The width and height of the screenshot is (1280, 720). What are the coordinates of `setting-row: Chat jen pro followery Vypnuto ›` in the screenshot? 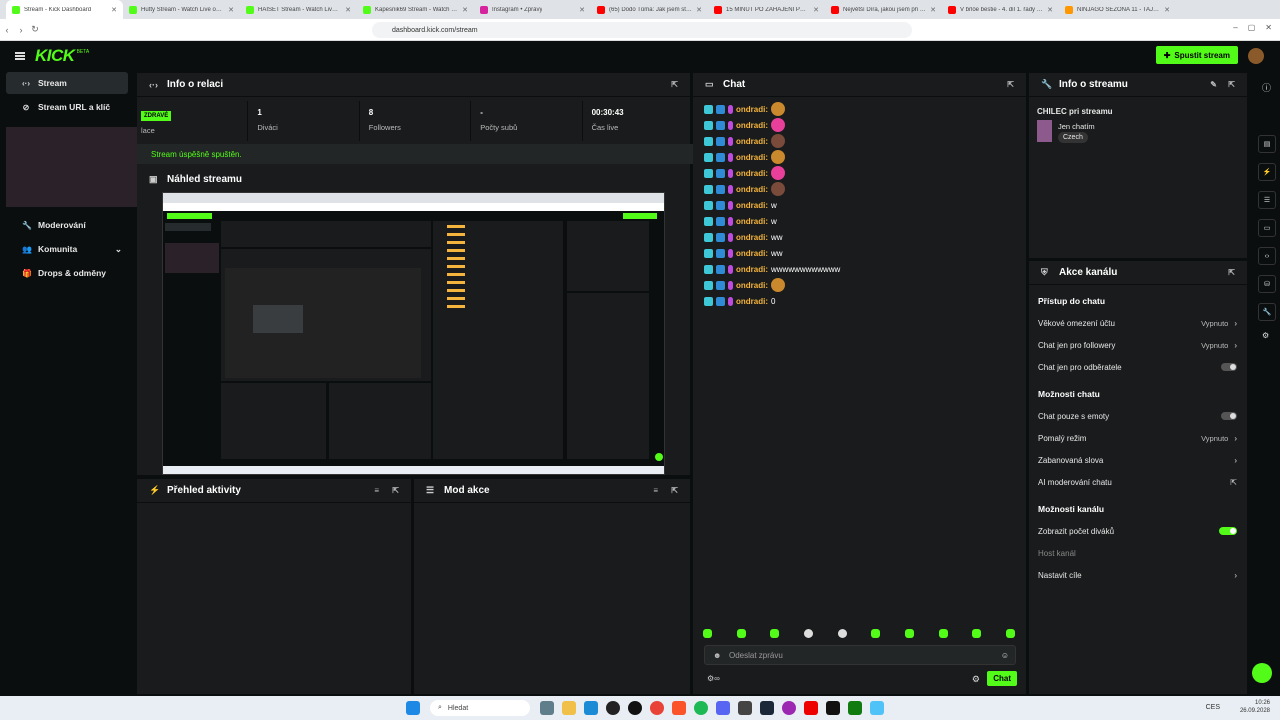 It's located at (1138, 345).